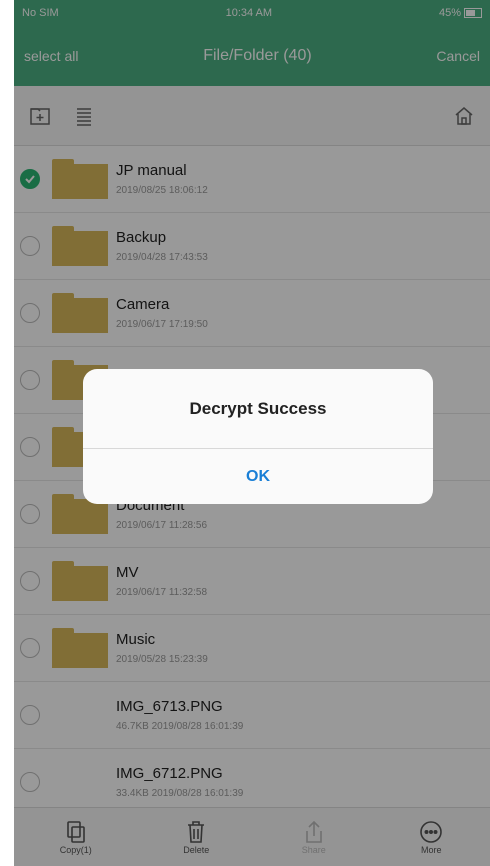 The height and width of the screenshot is (866, 490). I want to click on alert-dialog: Decrypt Success OK, so click(258, 436).